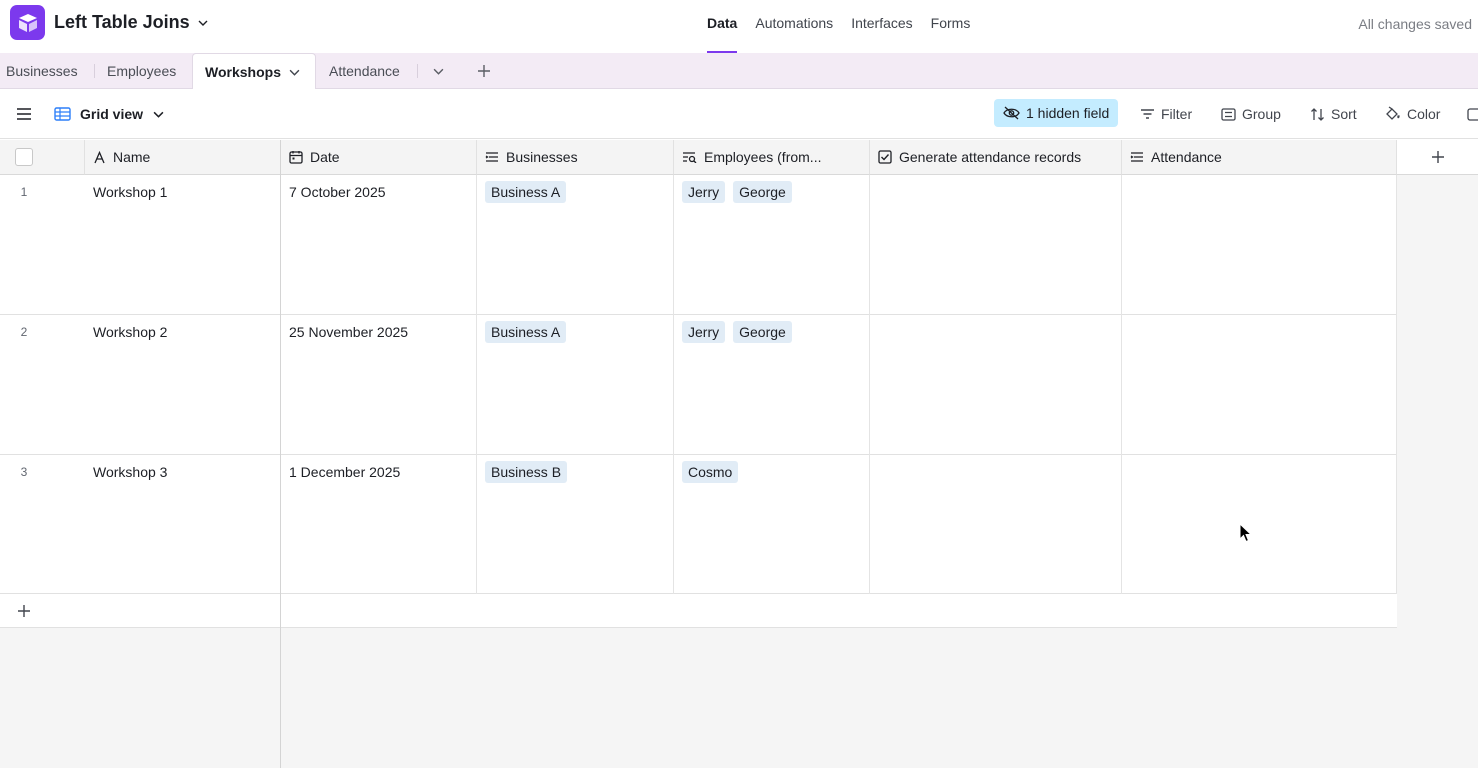 The image size is (1478, 768). What do you see at coordinates (99, 156) in the screenshot?
I see `text-icon` at bounding box center [99, 156].